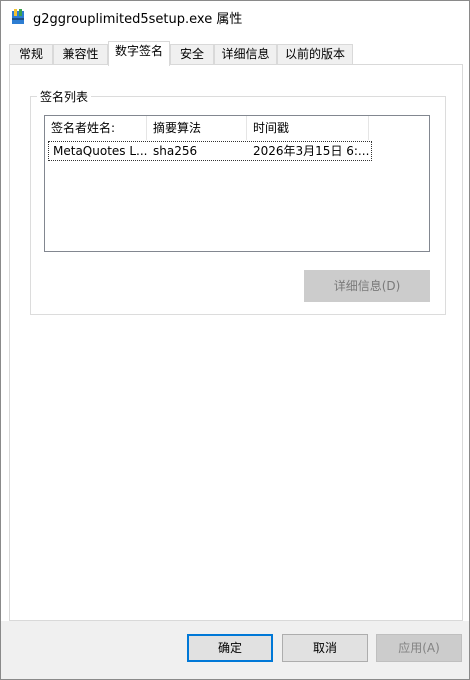 The width and height of the screenshot is (470, 680). What do you see at coordinates (18, 16) in the screenshot?
I see `installer-icon` at bounding box center [18, 16].